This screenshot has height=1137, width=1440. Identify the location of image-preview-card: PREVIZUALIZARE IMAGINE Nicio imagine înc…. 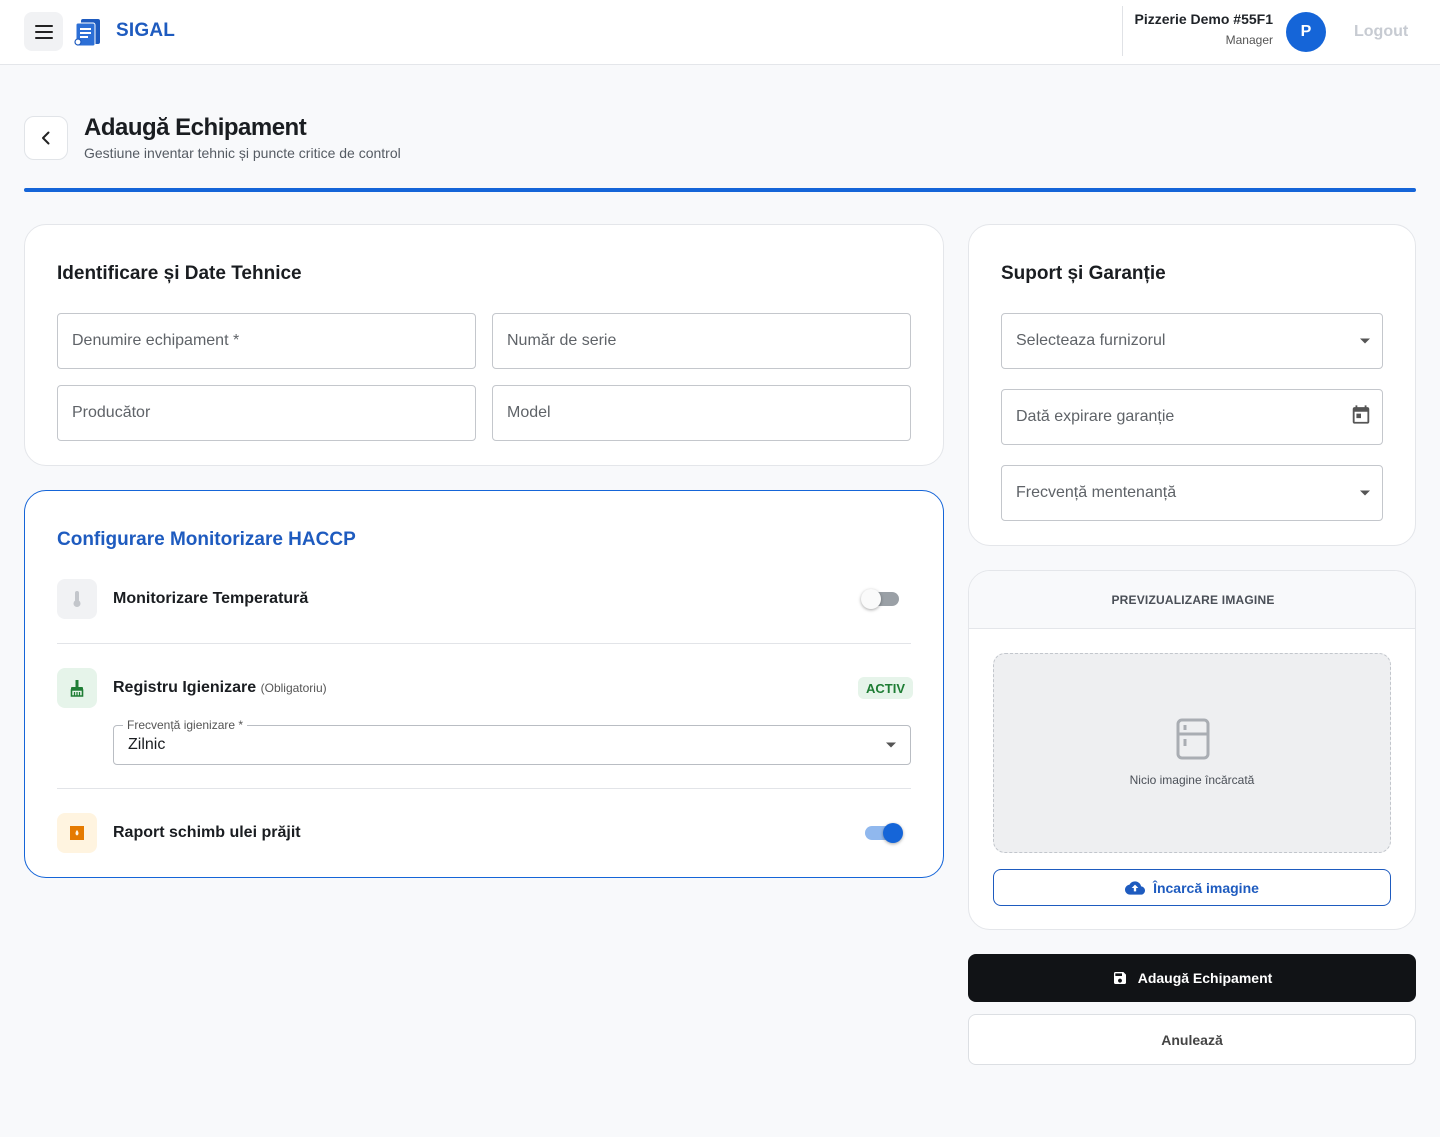
(1192, 750).